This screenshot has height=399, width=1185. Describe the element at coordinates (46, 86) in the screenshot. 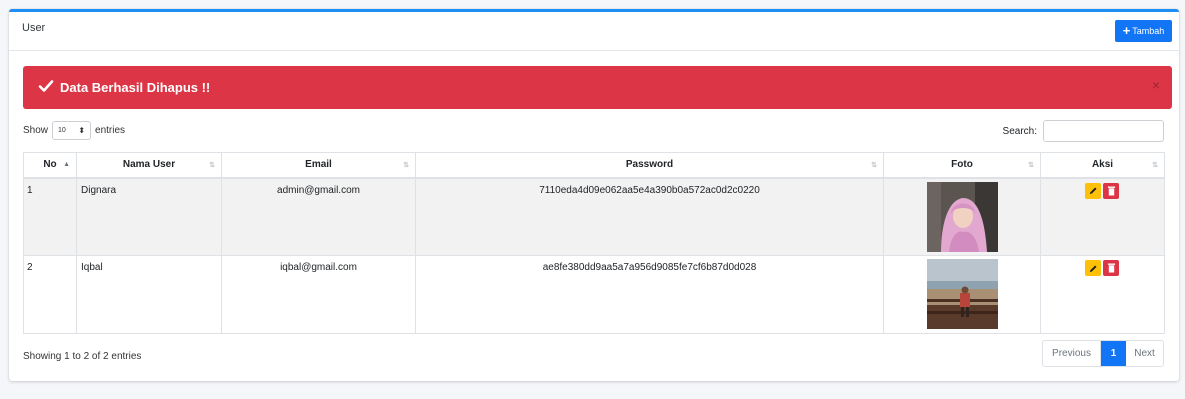

I see `check-icon` at that location.